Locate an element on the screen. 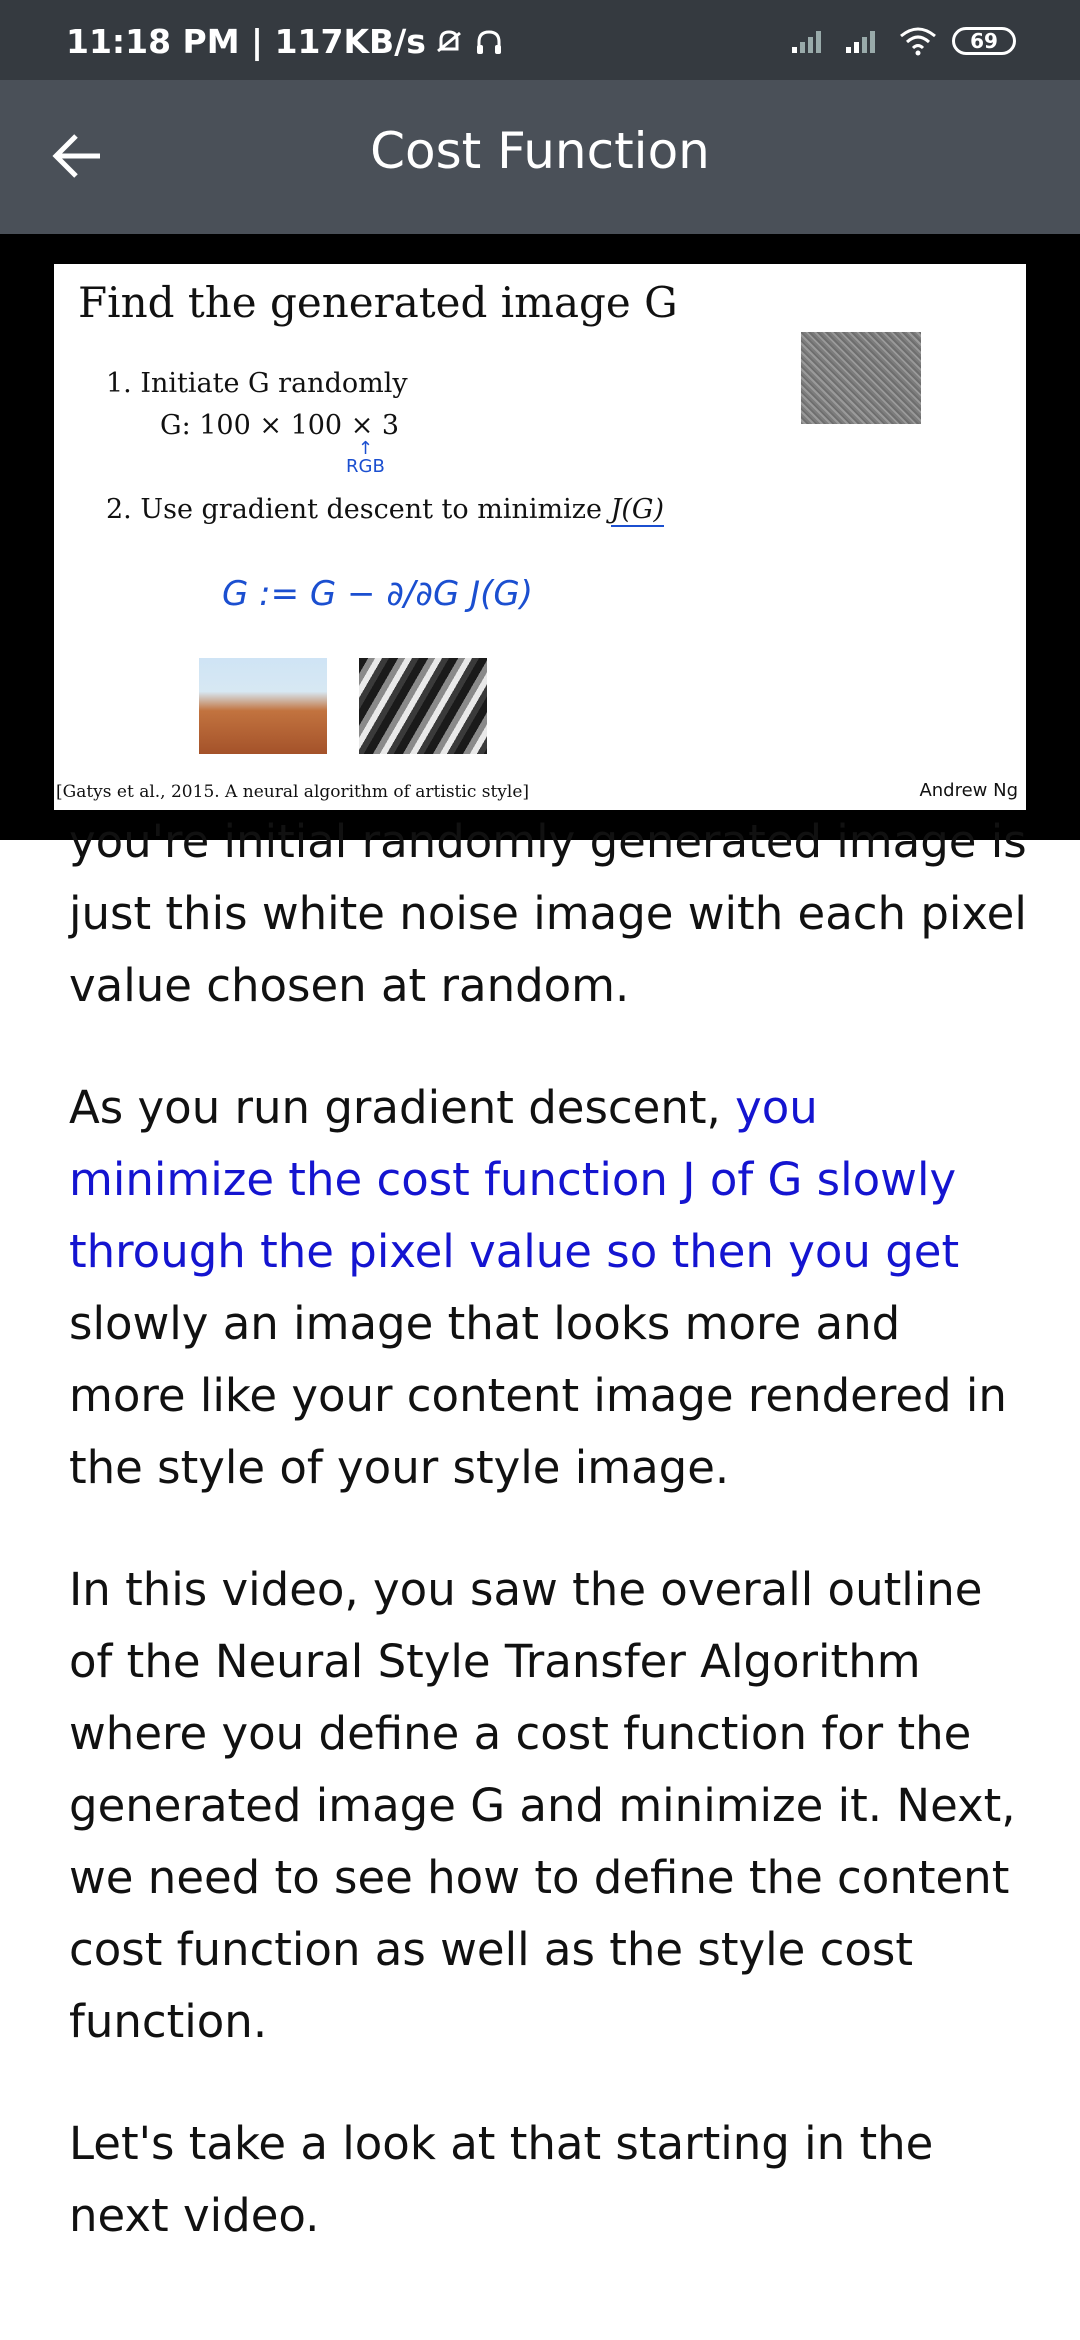 This screenshot has height=2340, width=1080. rgb-annotation: ↑ RGB is located at coordinates (365, 457).